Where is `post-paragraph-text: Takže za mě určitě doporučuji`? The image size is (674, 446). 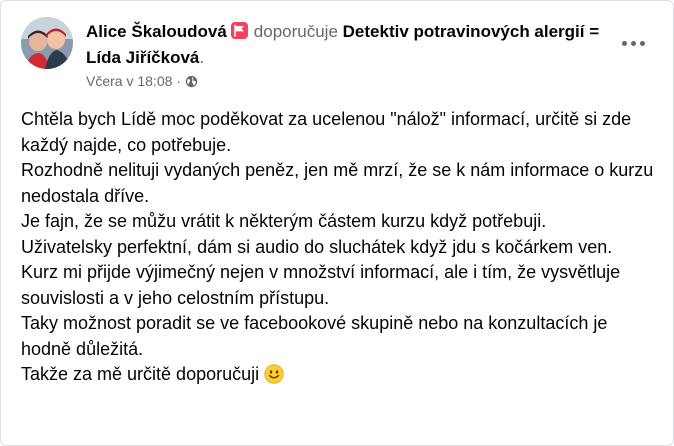 post-paragraph-text: Takže za mě určitě doporučuji is located at coordinates (140, 374).